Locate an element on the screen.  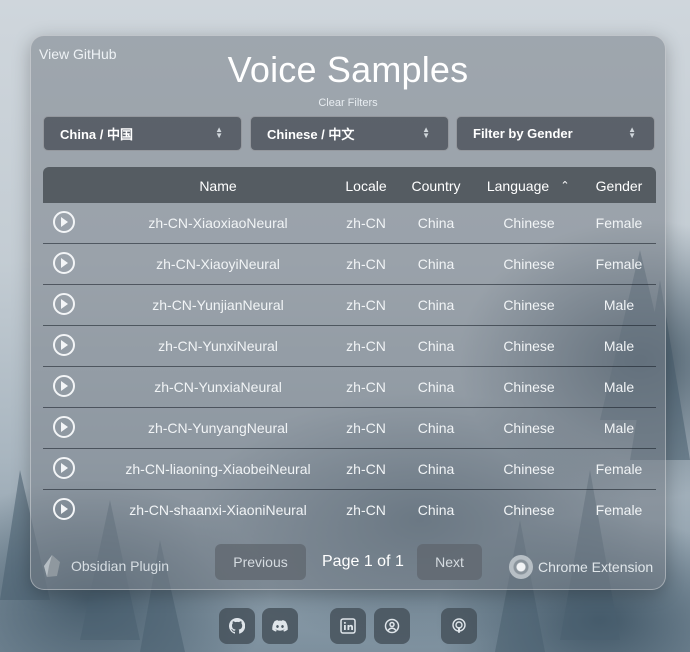
podcast-icon is located at coordinates (459, 626).